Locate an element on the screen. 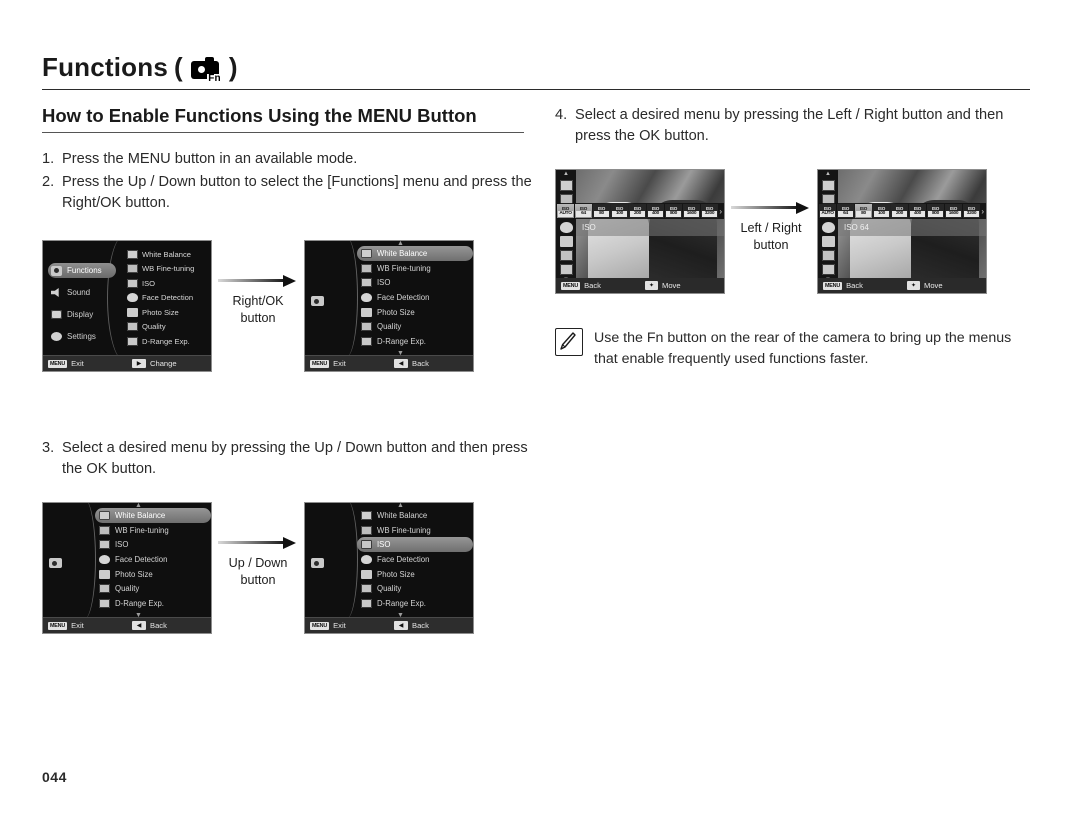 This screenshot has width=1080, height=815. list-item-label: D-Range Exp. is located at coordinates (166, 341).